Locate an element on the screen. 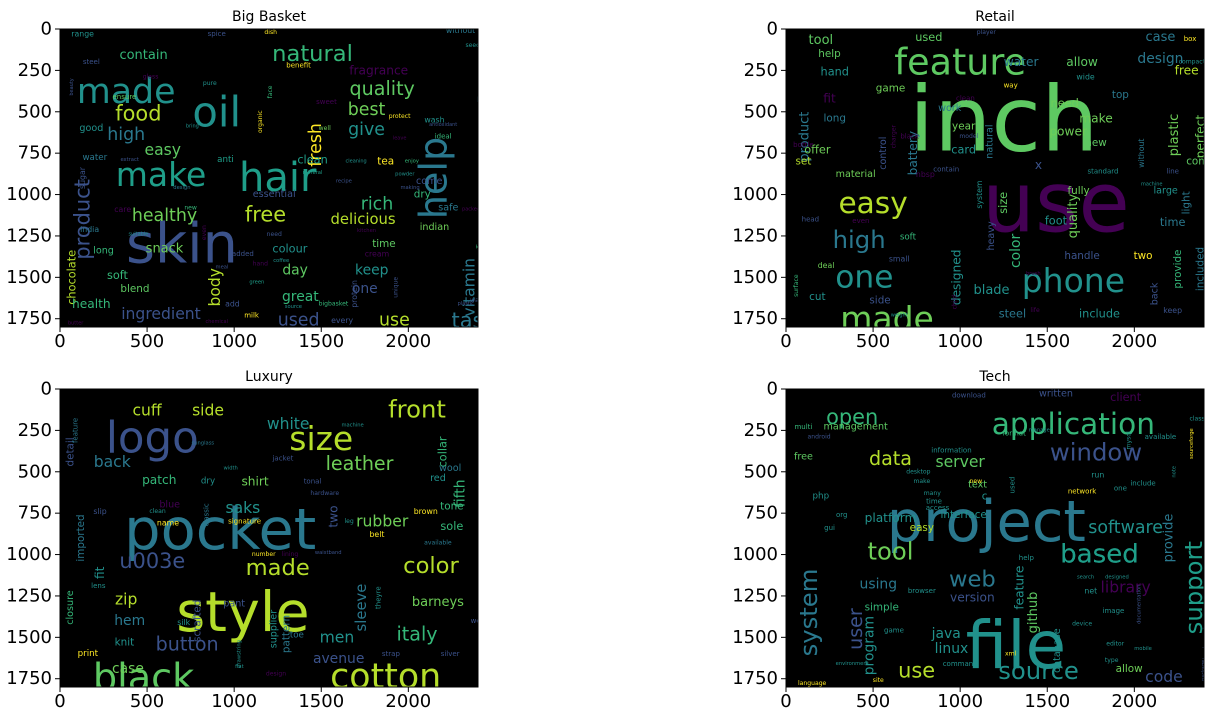 This screenshot has height=726, width=1213. word: provide is located at coordinates (1178, 269).